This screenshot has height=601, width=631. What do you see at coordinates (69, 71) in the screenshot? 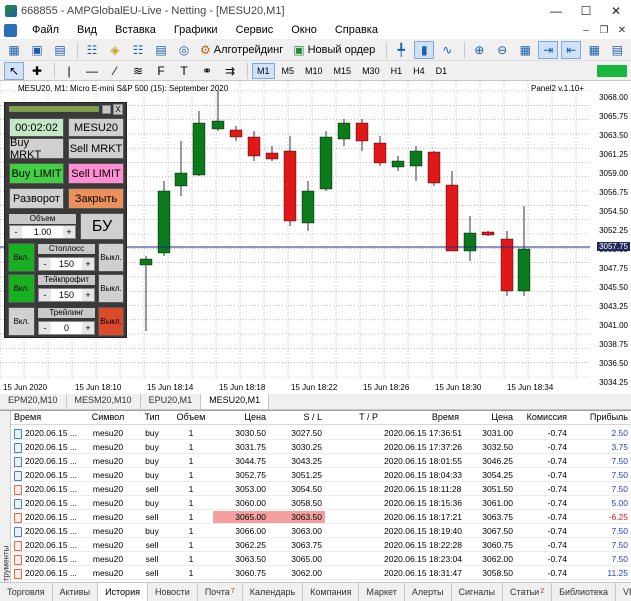
I see `vertical-line-icon: |` at bounding box center [69, 71].